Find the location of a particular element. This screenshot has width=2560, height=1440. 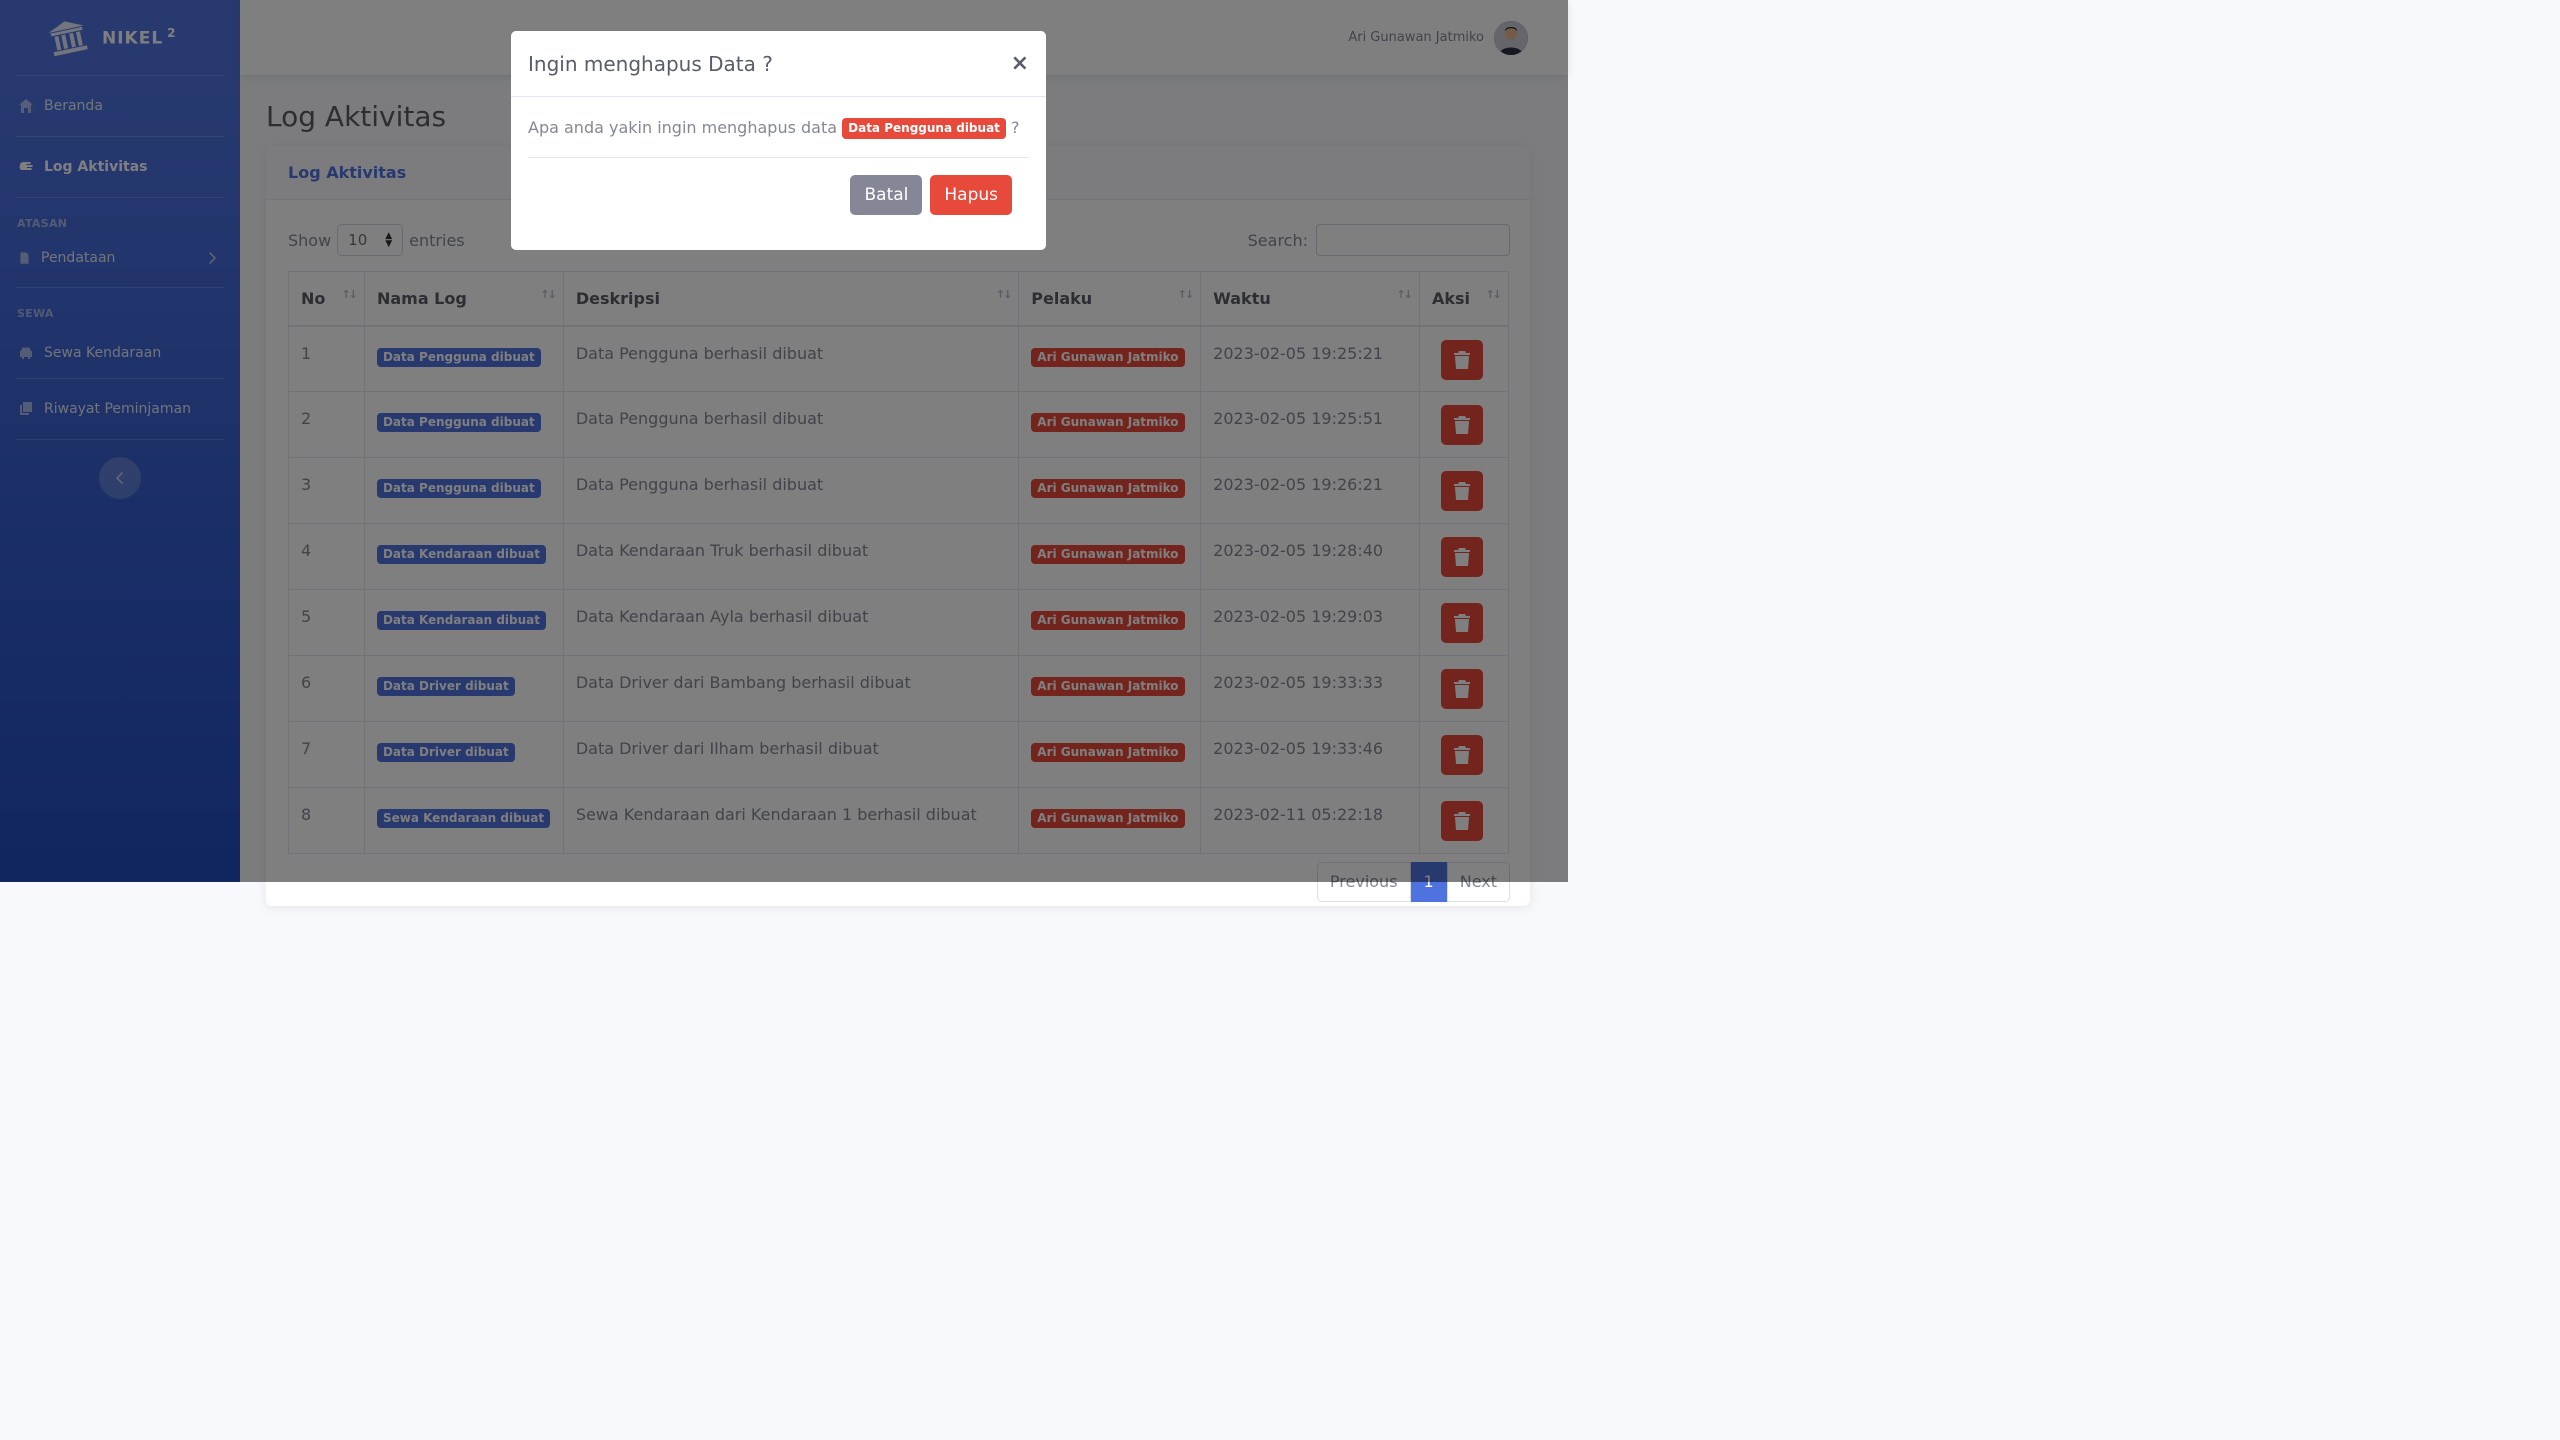

modal-divider is located at coordinates (778, 157).